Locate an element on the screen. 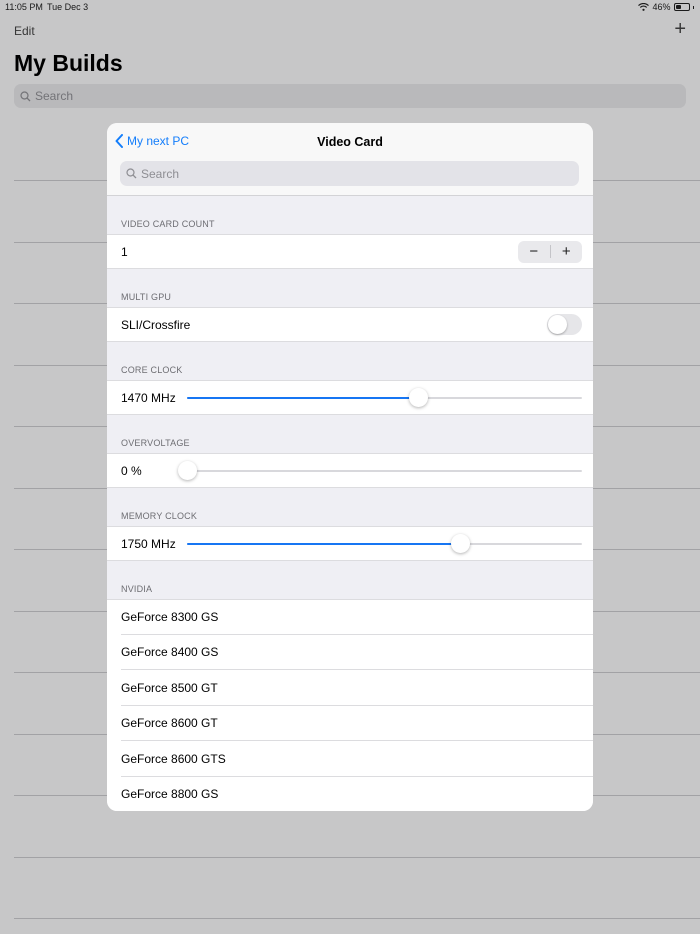  list-item: GeForce 8300 GS is located at coordinates (350, 617).